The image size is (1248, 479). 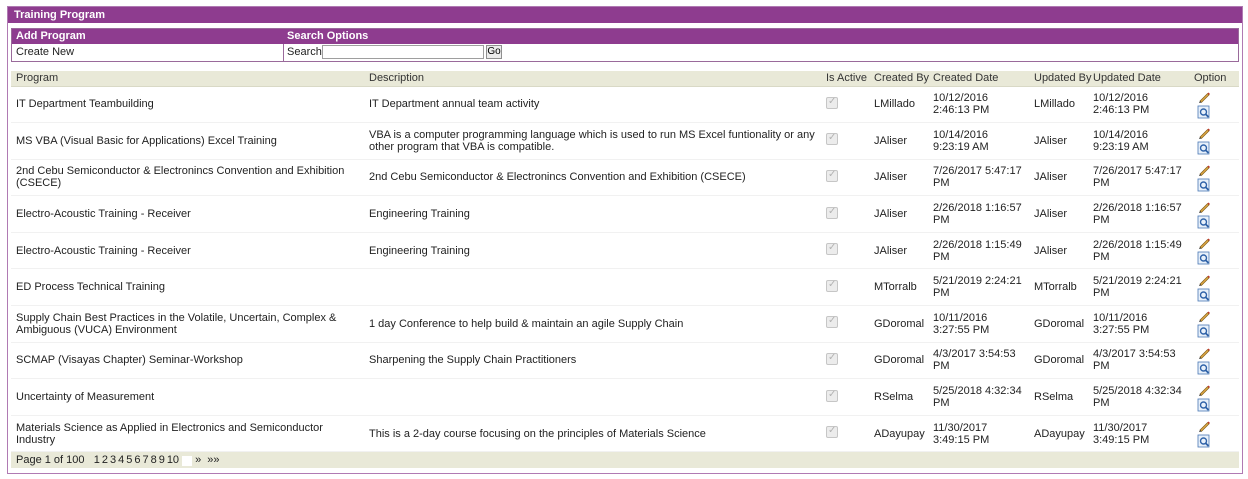 I want to click on last-page-link: »», so click(x=213, y=460).